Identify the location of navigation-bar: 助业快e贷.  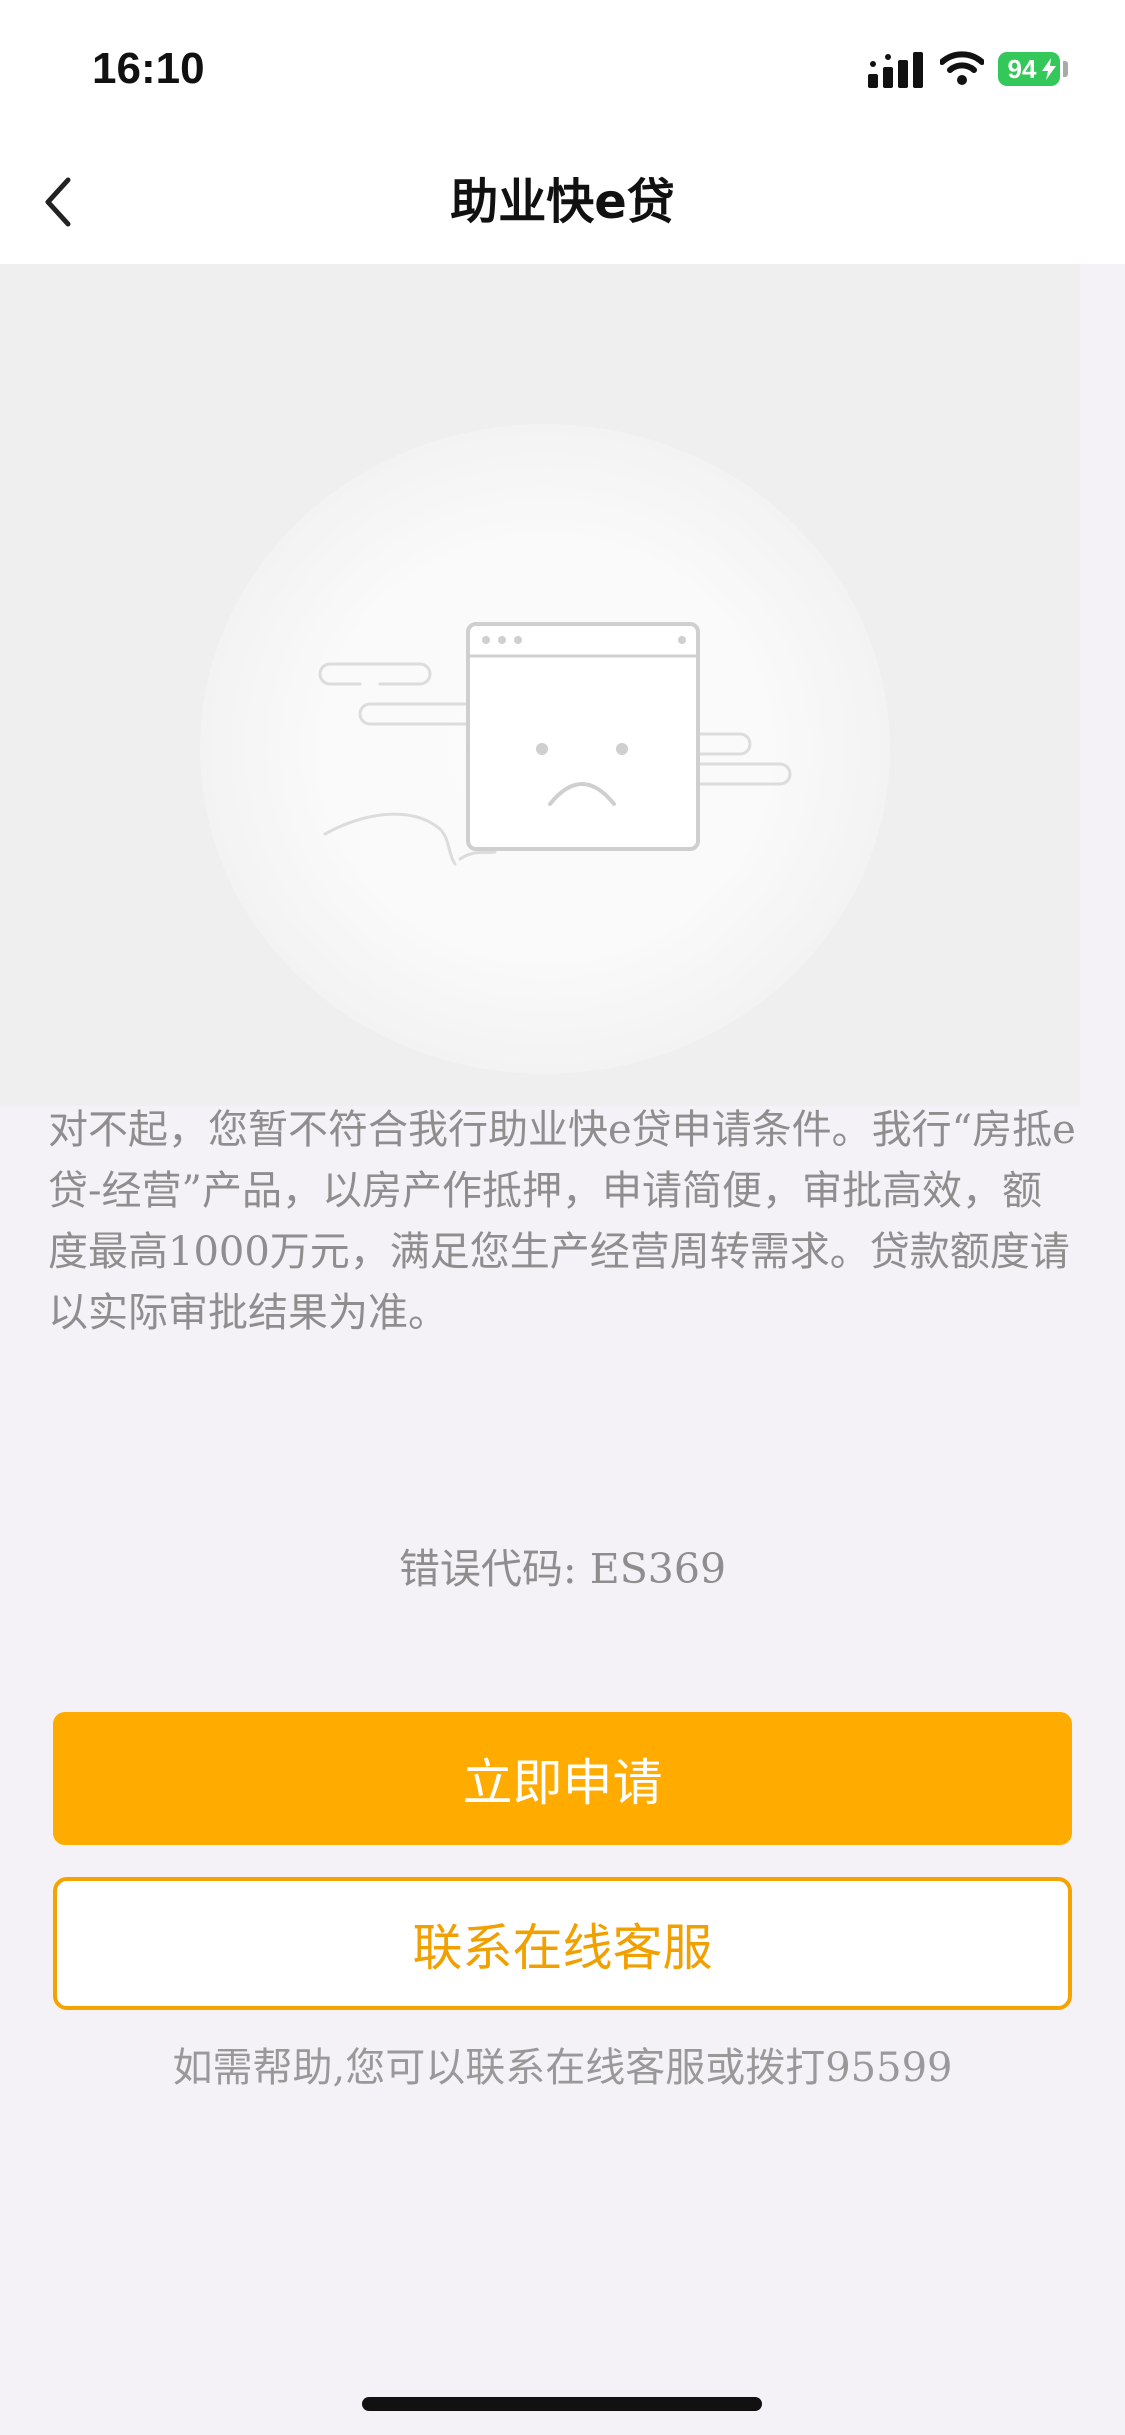
(562, 202).